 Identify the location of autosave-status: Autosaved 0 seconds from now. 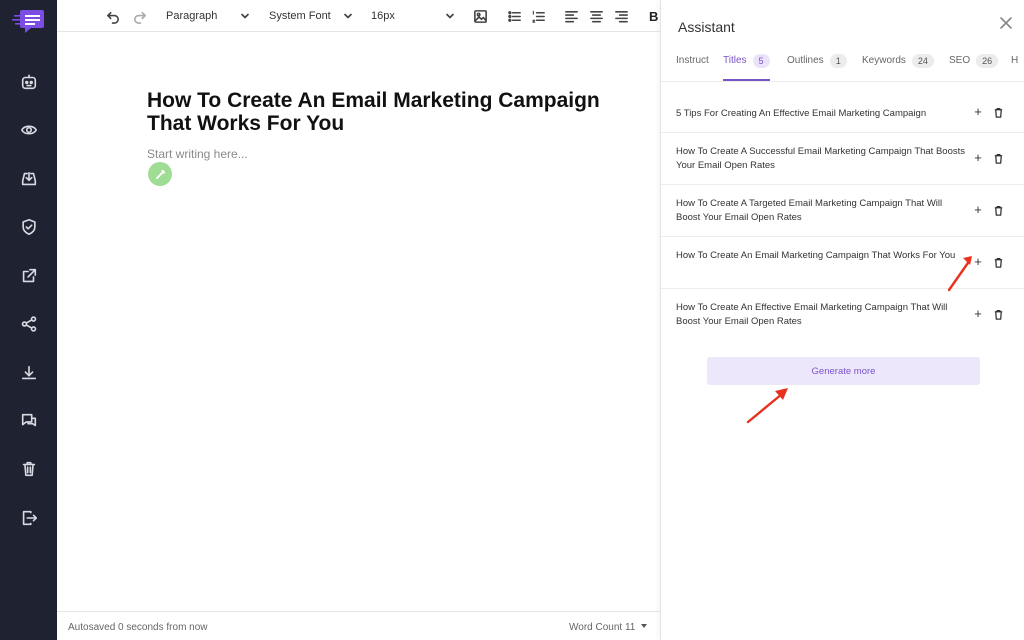
(138, 627).